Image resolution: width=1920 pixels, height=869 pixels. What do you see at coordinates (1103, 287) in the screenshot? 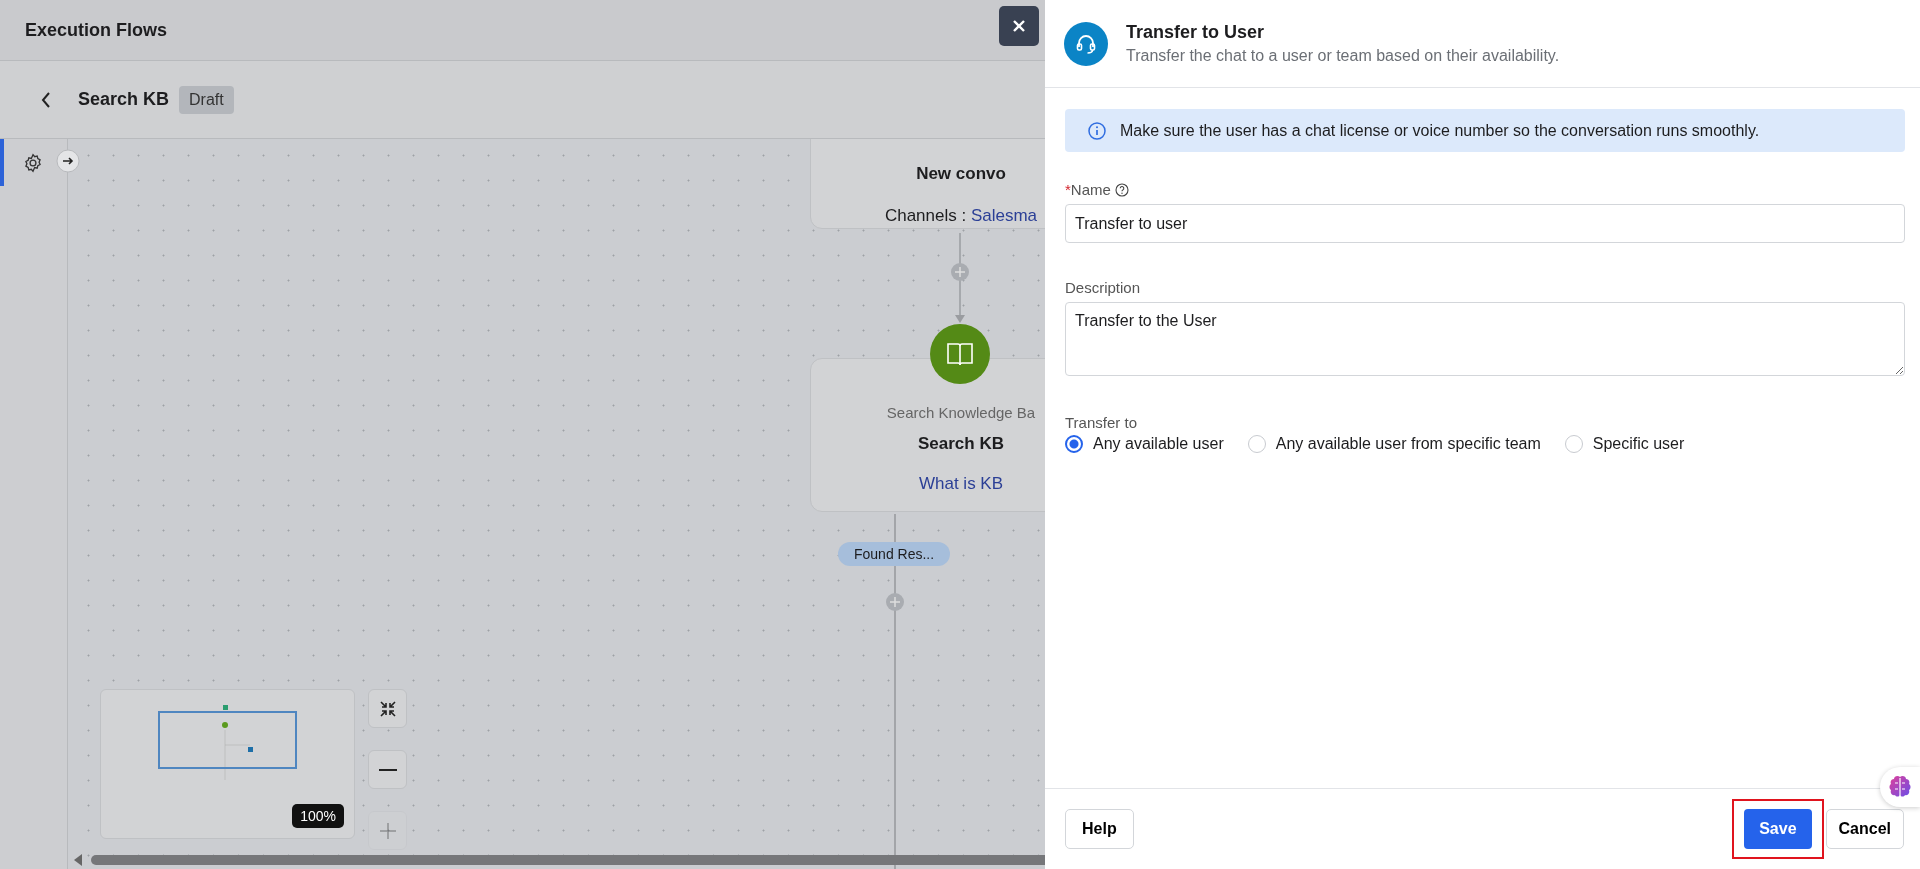
I see `field-label: Description` at bounding box center [1103, 287].